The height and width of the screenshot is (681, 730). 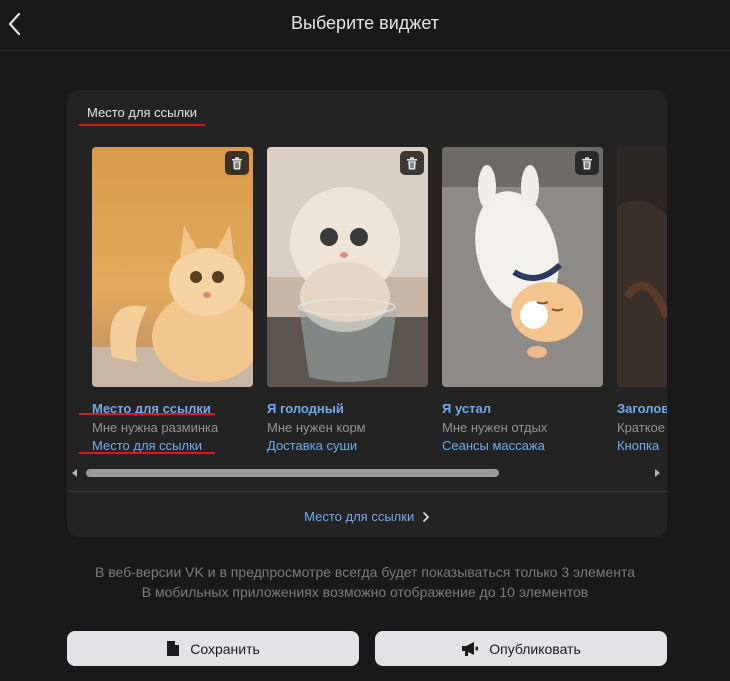 What do you see at coordinates (155, 427) in the screenshot?
I see `card-description: Мне нужна разминка` at bounding box center [155, 427].